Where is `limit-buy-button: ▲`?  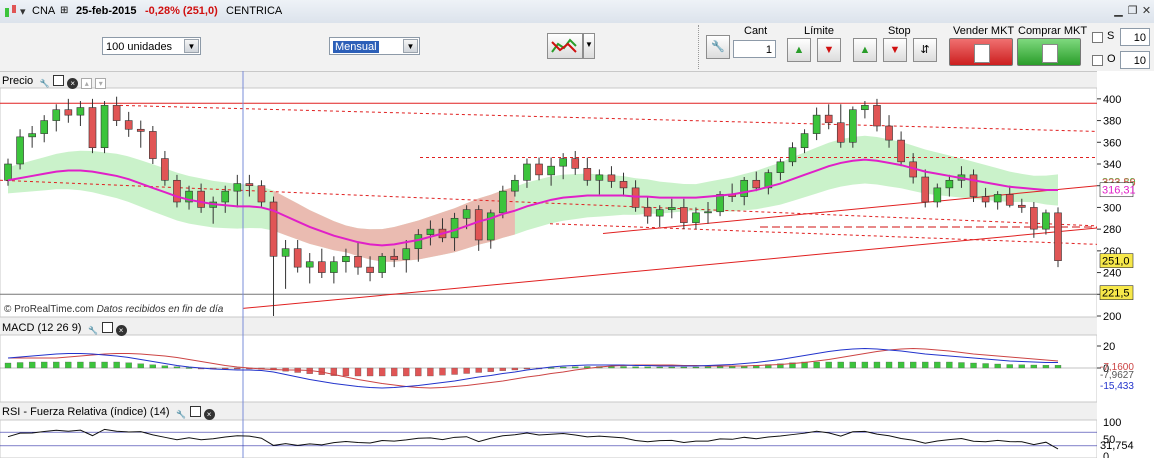
limit-buy-button: ▲ is located at coordinates (799, 50).